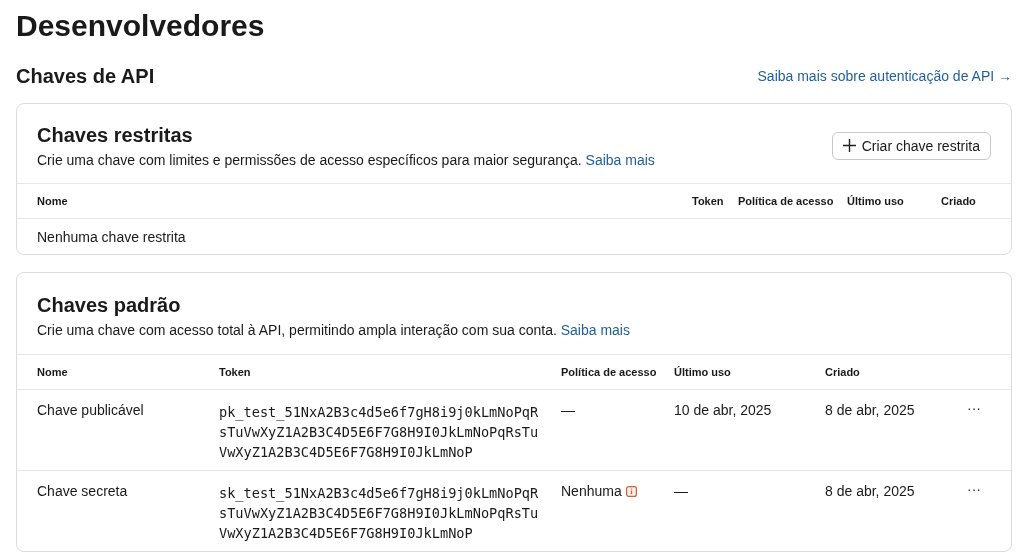  I want to click on plus-icon, so click(849, 145).